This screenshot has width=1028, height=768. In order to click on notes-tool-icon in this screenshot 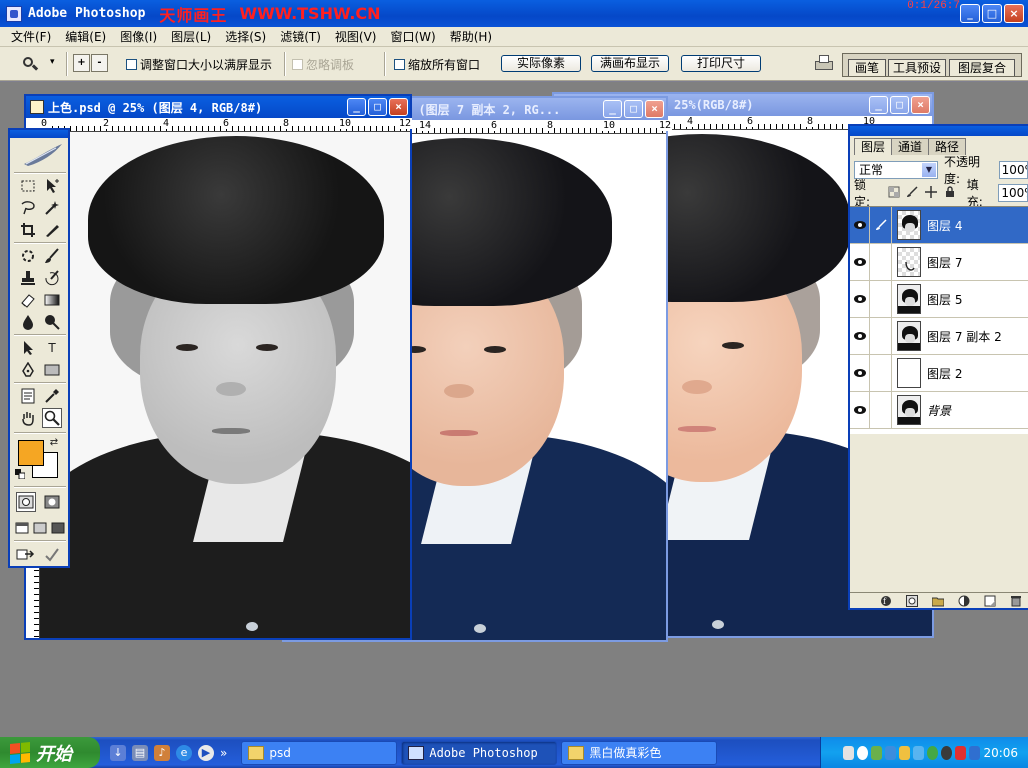, I will do `click(28, 396)`.